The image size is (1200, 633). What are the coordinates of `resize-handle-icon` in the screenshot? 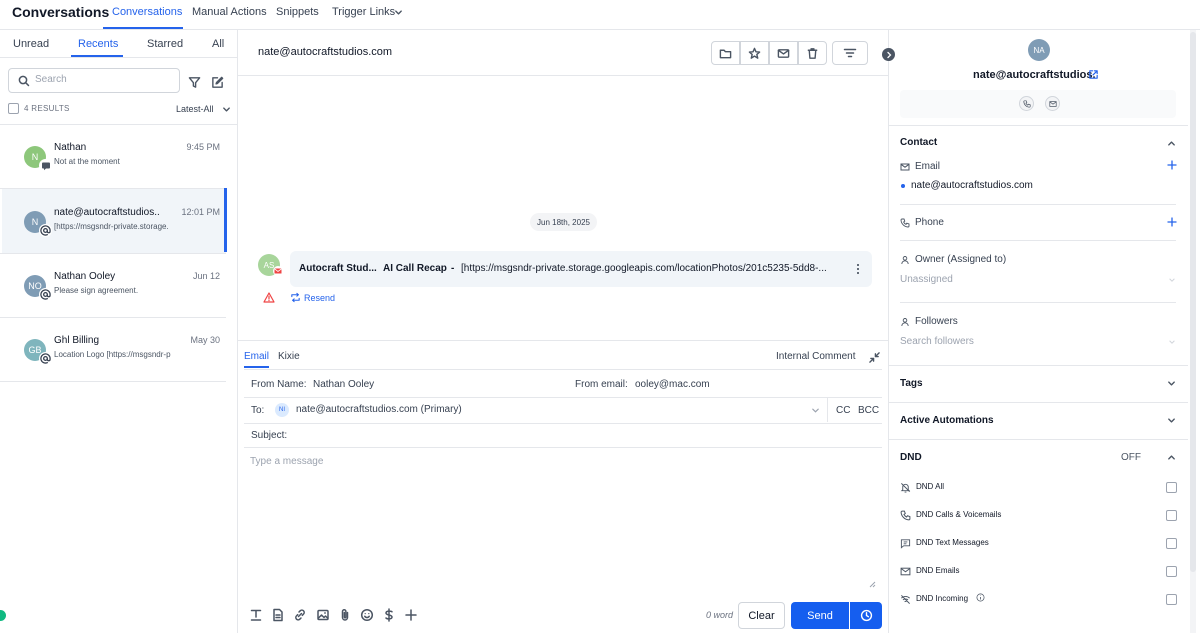 It's located at (872, 584).